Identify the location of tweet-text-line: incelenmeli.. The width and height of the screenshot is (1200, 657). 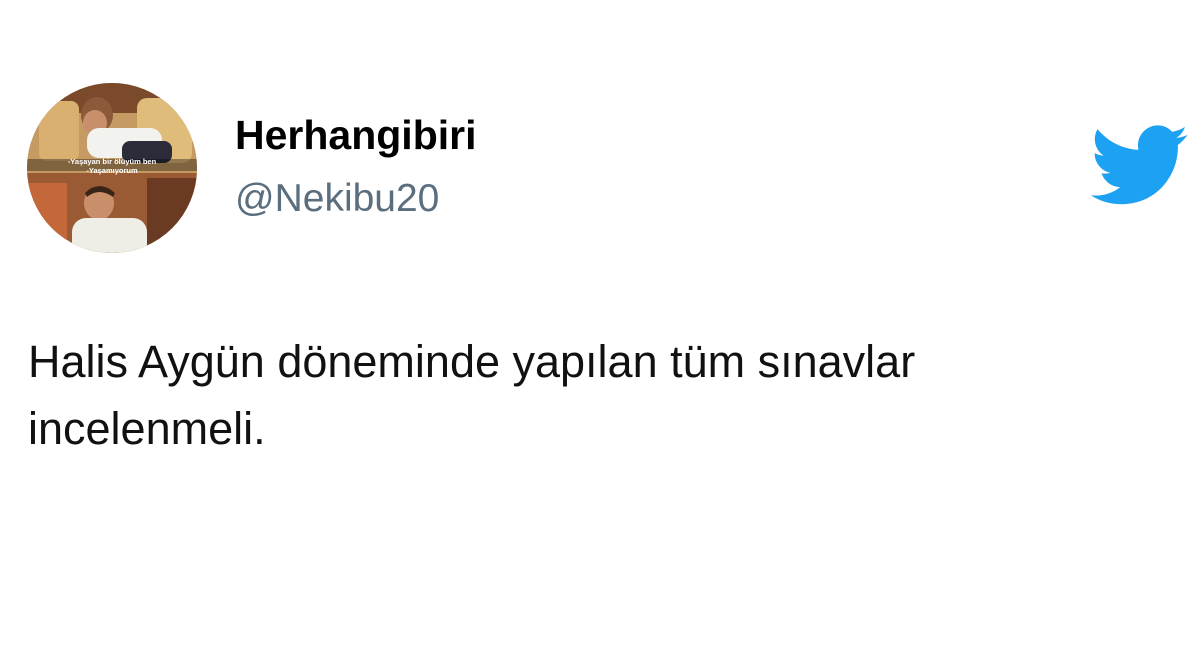
(147, 428).